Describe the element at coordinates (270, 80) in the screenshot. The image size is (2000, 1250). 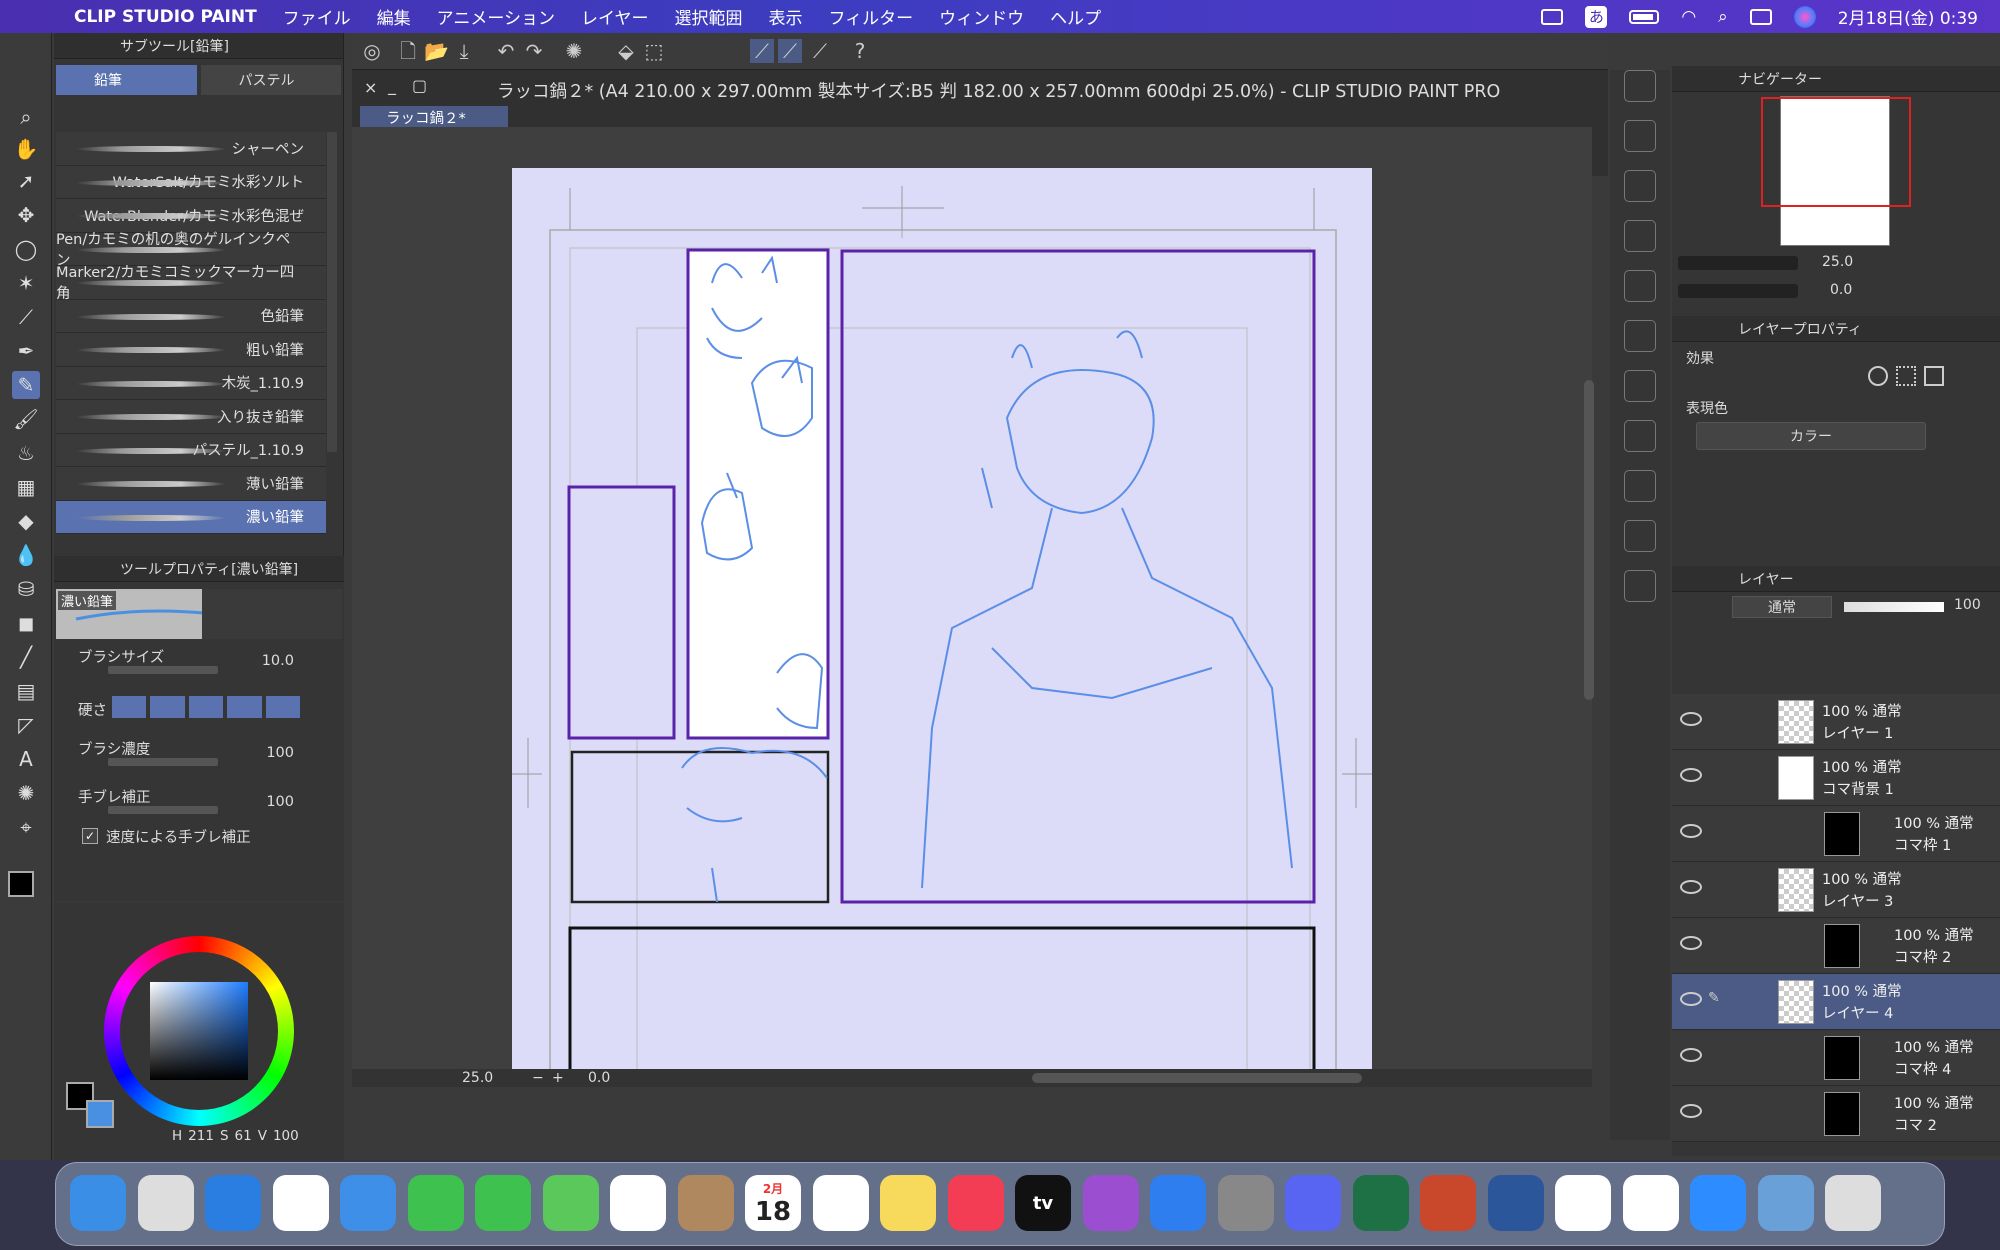
I see `tab-pastel: パステル` at that location.